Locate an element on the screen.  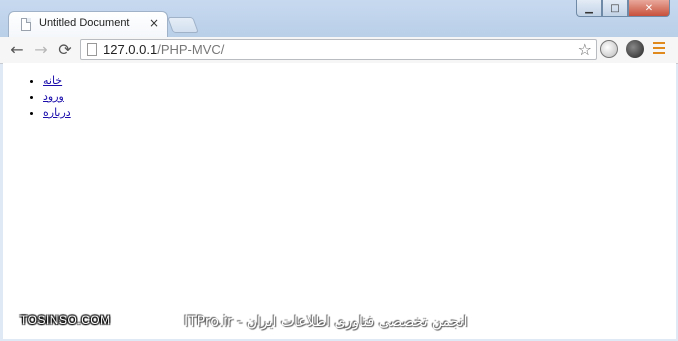
url-host: 127.0.0.1 is located at coordinates (130, 49).